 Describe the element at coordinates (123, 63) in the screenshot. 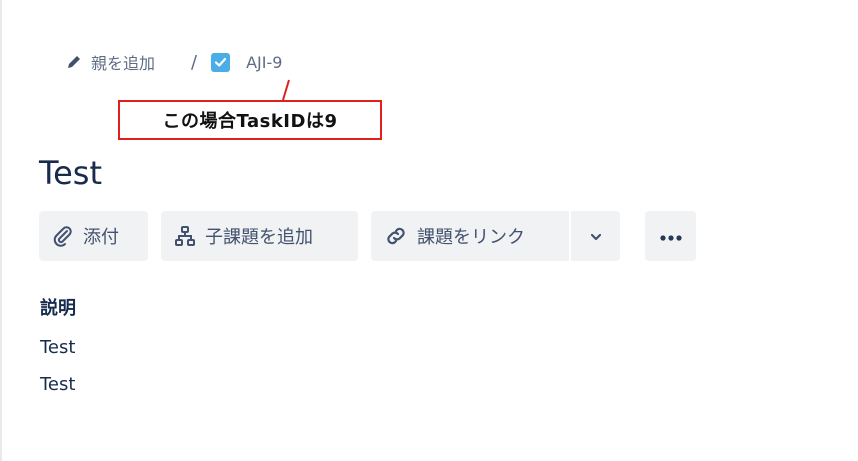

I see `add-parent-label: 親を追加` at that location.